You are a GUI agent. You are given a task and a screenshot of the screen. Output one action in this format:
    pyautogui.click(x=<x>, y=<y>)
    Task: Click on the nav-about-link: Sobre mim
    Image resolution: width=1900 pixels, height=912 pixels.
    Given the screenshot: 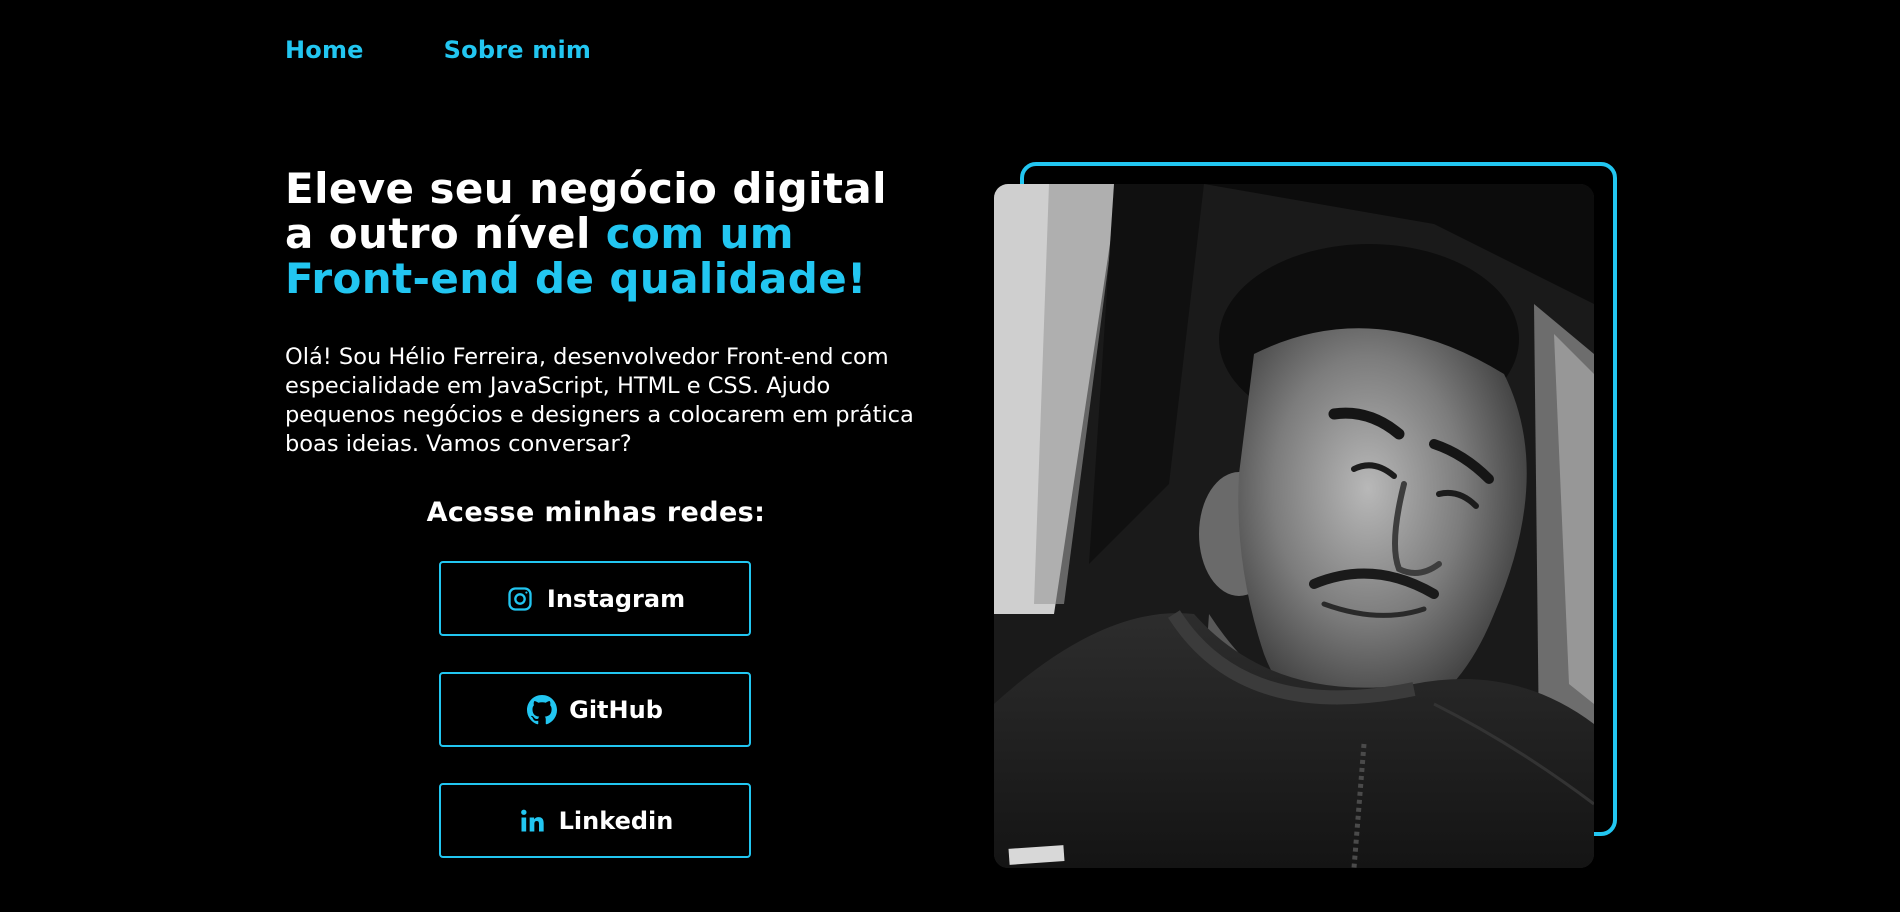 What is the action you would take?
    pyautogui.click(x=517, y=50)
    